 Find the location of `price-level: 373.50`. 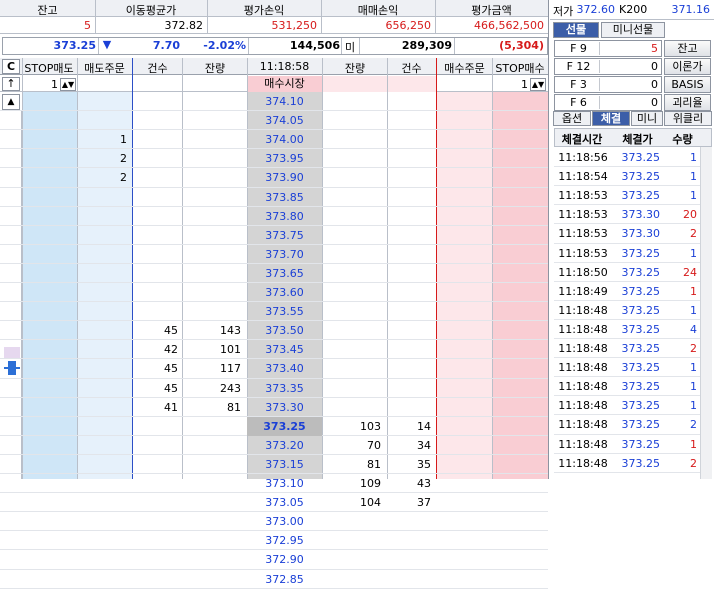

price-level: 373.50 is located at coordinates (284, 330).